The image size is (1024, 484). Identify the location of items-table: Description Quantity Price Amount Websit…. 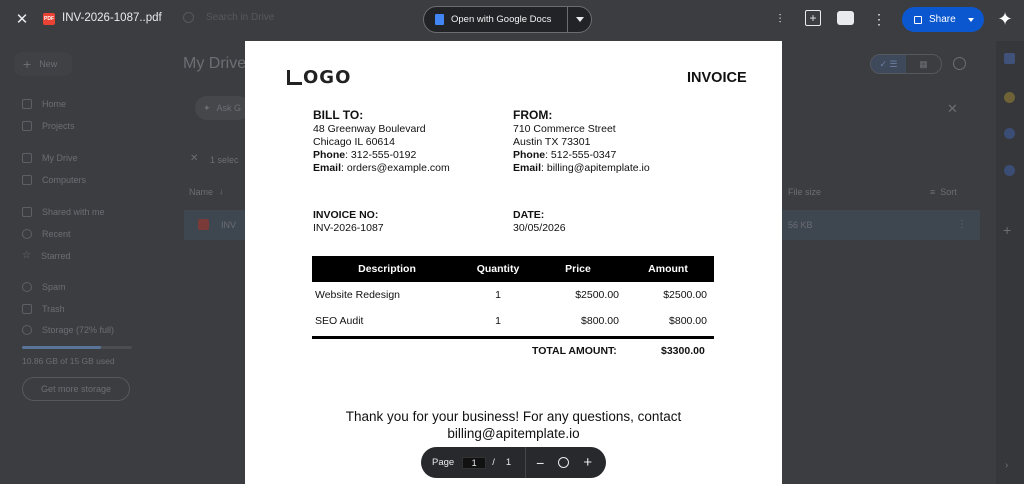
(513, 295).